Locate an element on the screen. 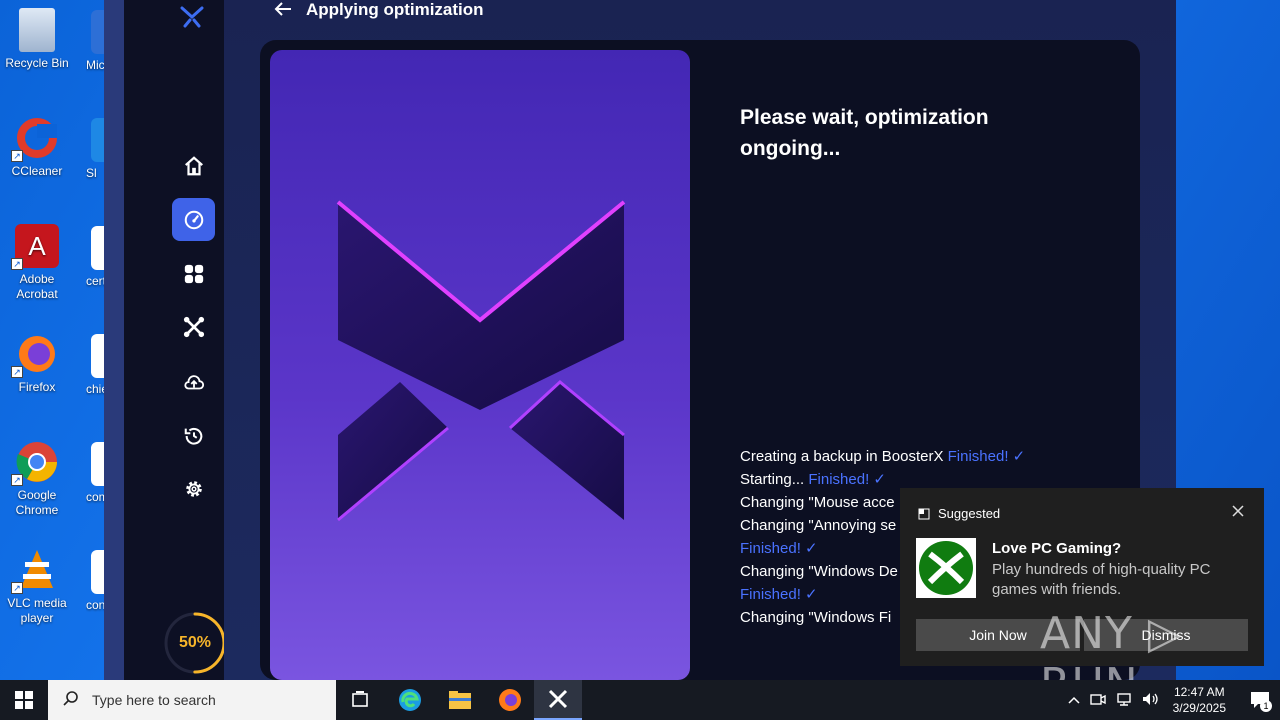 The image size is (1280, 720). edge-icon is located at coordinates (410, 700).